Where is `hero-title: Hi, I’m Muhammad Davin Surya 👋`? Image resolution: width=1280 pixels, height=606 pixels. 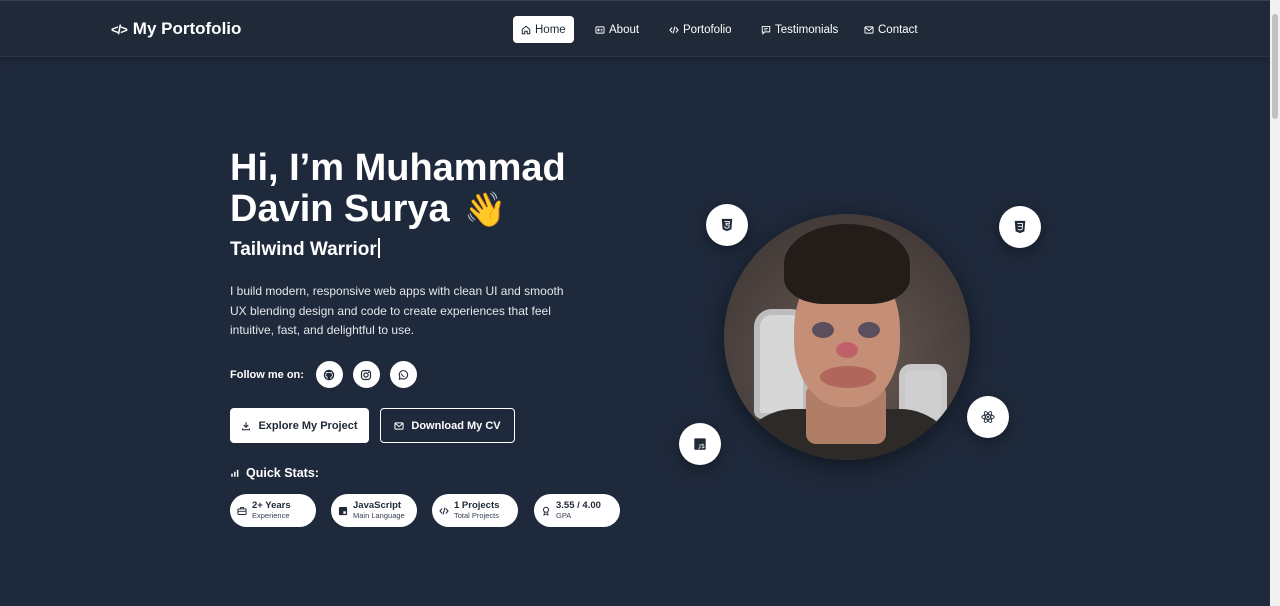 hero-title: Hi, I’m Muhammad Davin Surya 👋 is located at coordinates (440, 189).